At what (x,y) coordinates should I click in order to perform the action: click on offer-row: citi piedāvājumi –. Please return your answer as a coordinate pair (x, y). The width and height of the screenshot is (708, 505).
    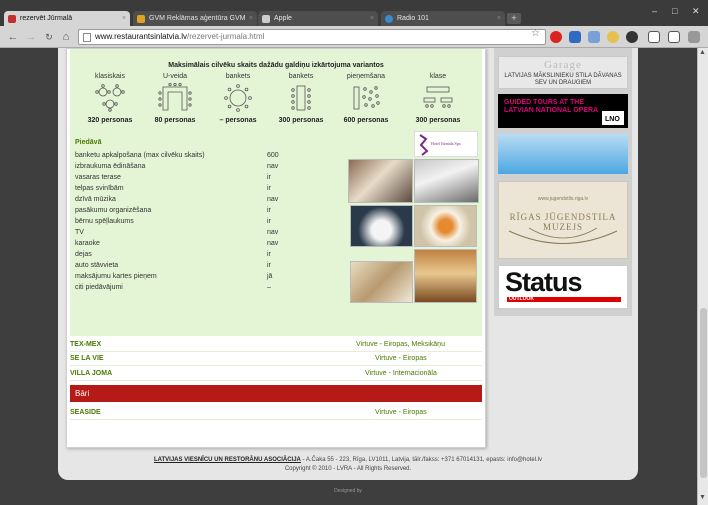
    Looking at the image, I should click on (210, 287).